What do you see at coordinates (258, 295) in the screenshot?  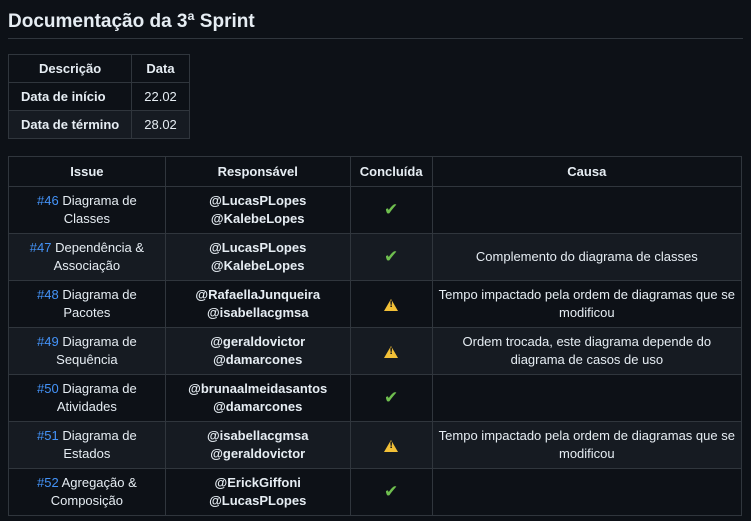 I see `user-mention: @RafaellaJunqueira` at bounding box center [258, 295].